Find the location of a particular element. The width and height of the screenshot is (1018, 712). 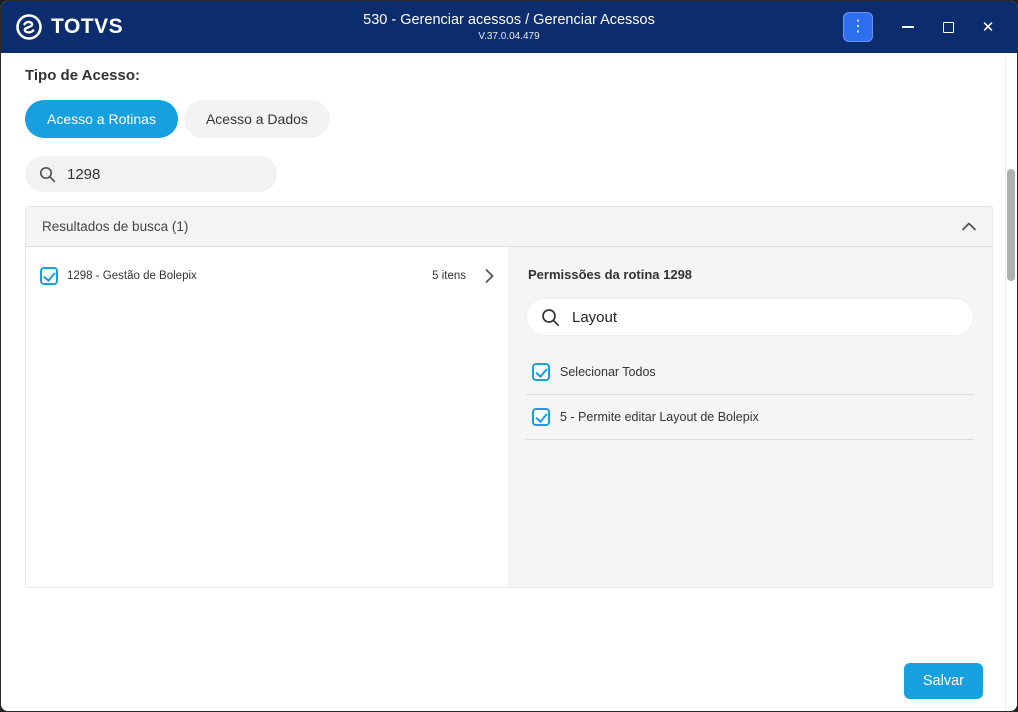

chevron-up-icon is located at coordinates (969, 226).